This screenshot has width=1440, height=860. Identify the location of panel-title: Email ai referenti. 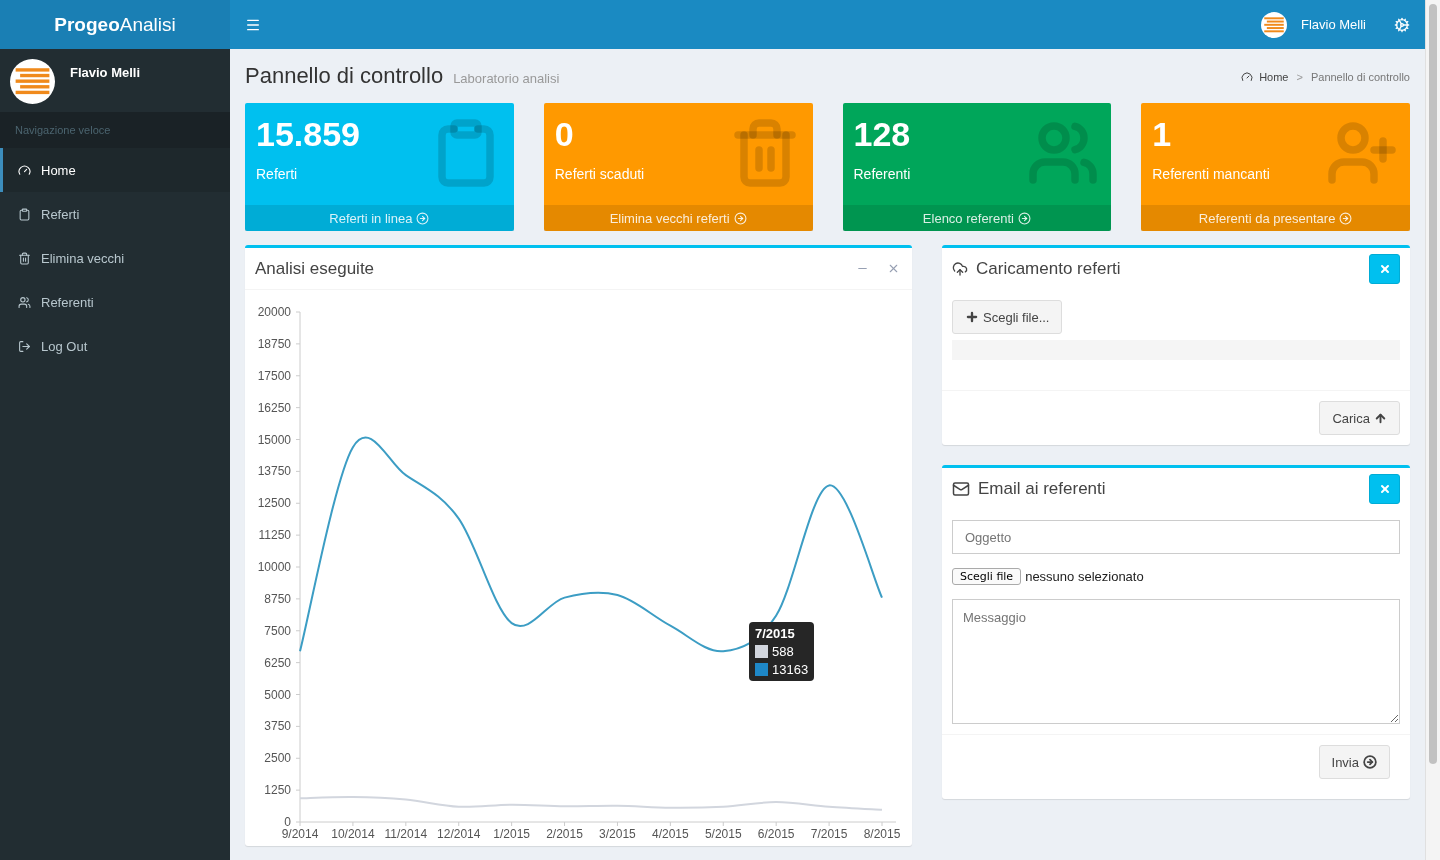
(1042, 489).